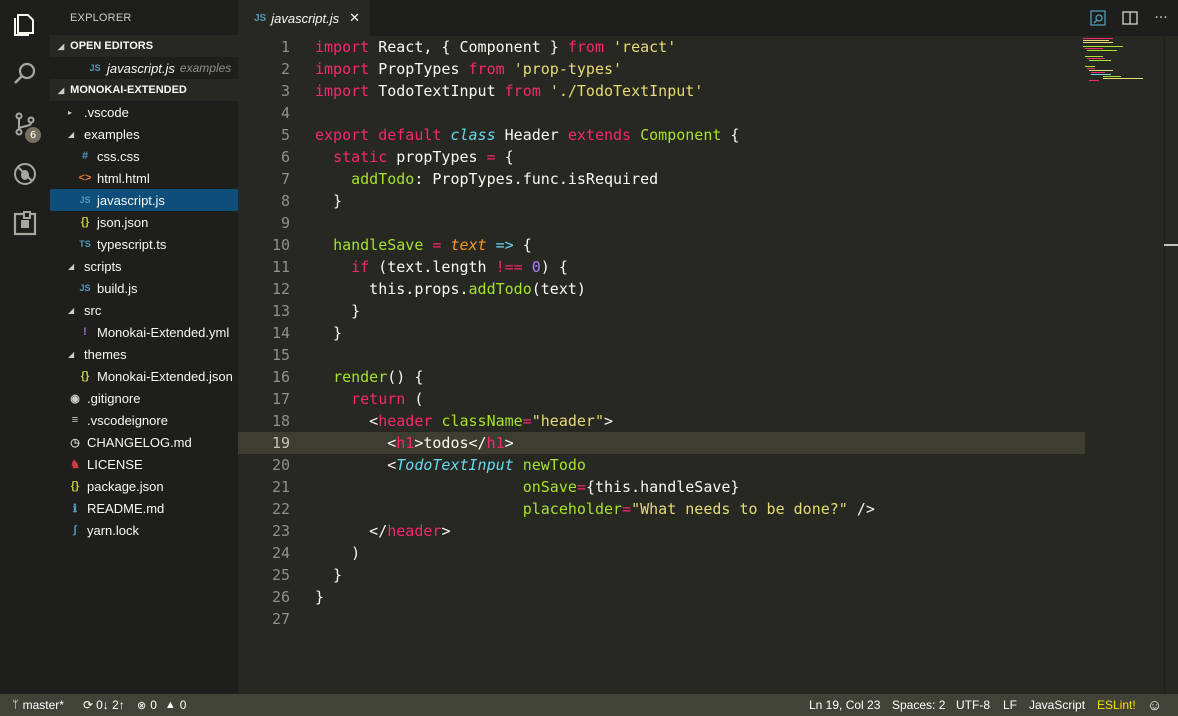  What do you see at coordinates (280, 399) in the screenshot?
I see `line-number: 17` at bounding box center [280, 399].